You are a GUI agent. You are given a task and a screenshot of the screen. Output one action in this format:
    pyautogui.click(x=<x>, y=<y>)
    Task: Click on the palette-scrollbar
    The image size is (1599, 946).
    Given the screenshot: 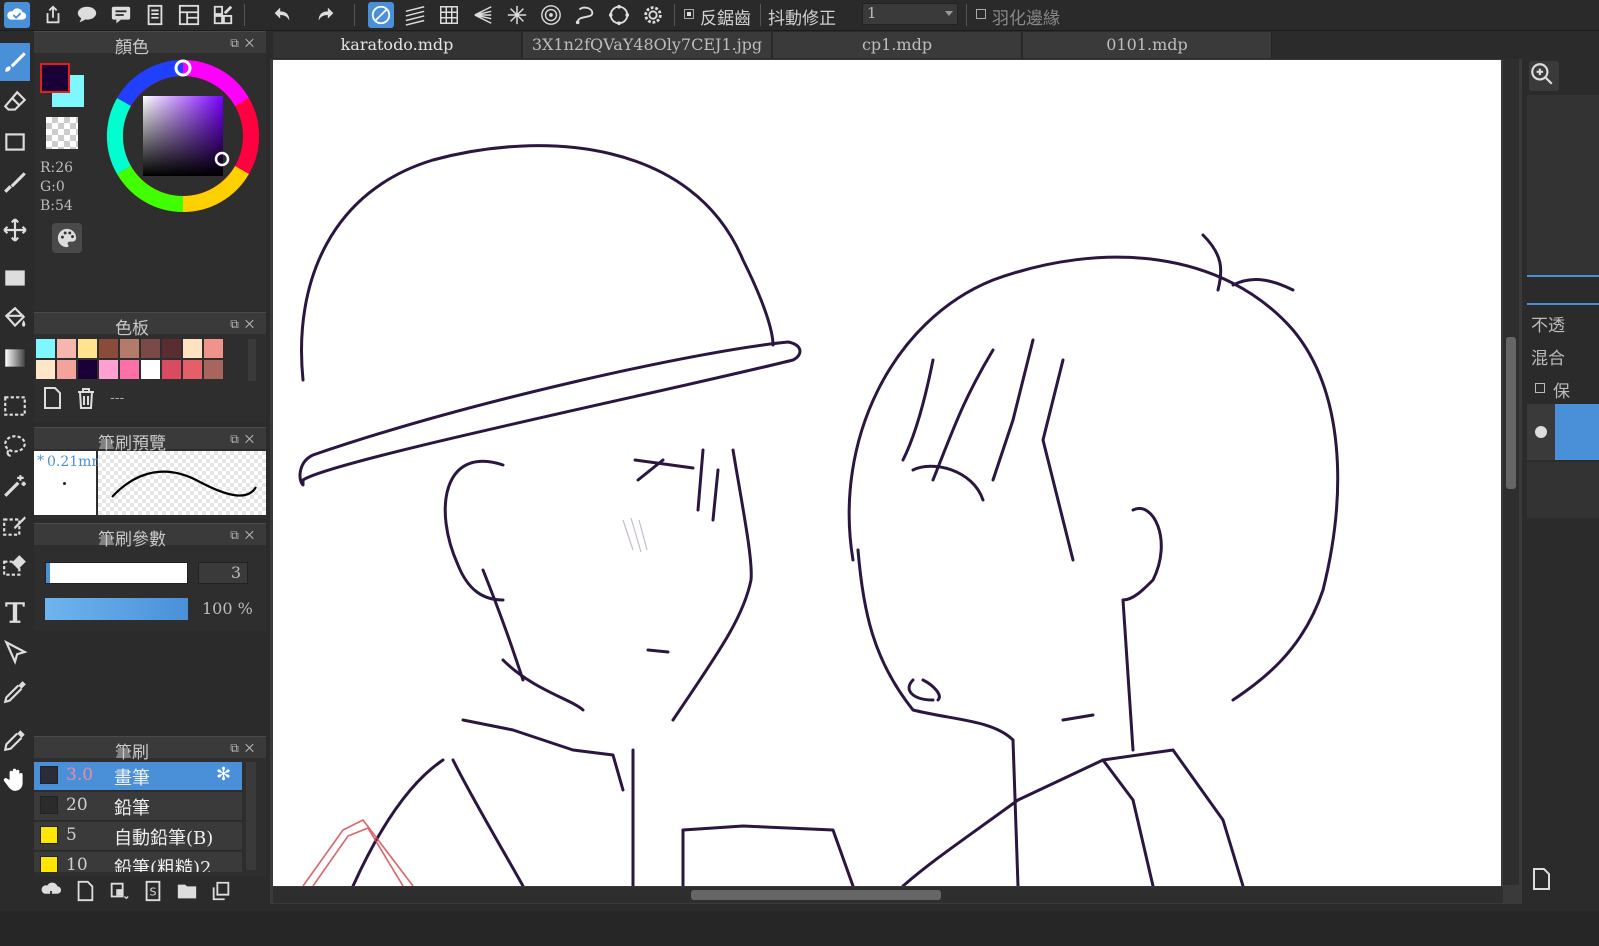 What is the action you would take?
    pyautogui.click(x=252, y=360)
    